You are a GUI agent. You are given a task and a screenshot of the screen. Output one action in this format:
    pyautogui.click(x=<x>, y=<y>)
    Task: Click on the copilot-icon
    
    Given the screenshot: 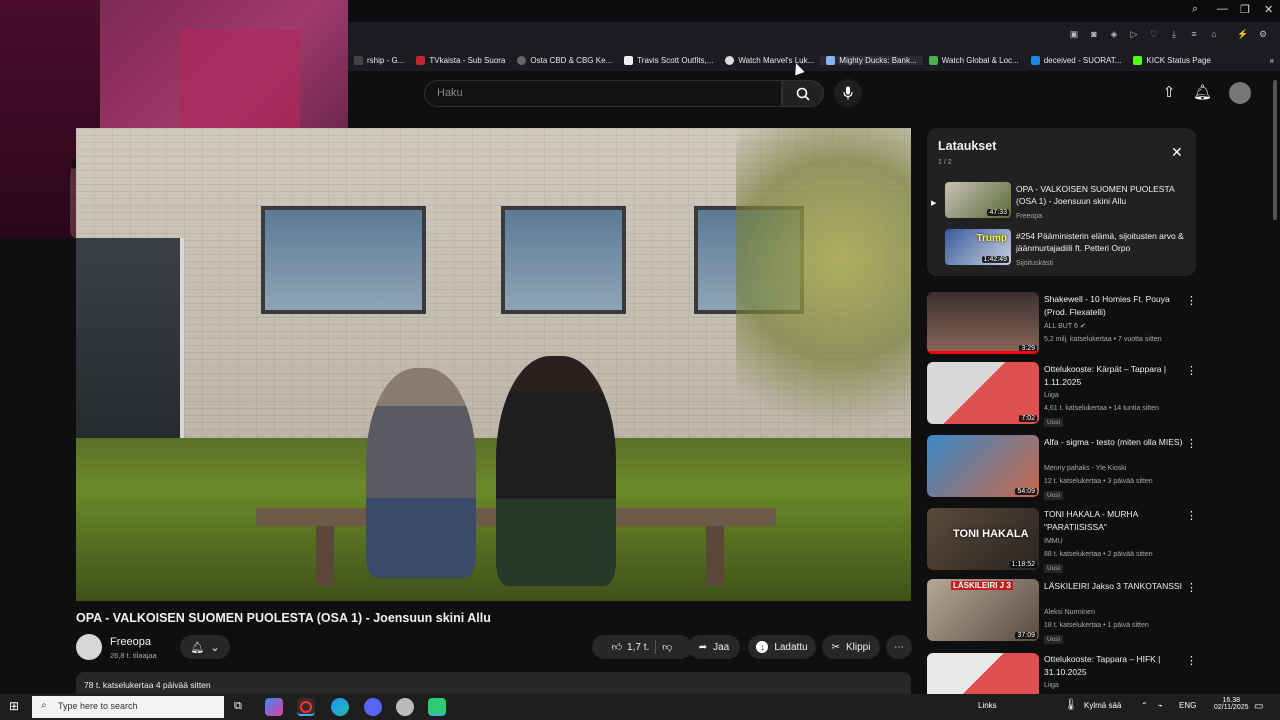 What is the action you would take?
    pyautogui.click(x=274, y=707)
    